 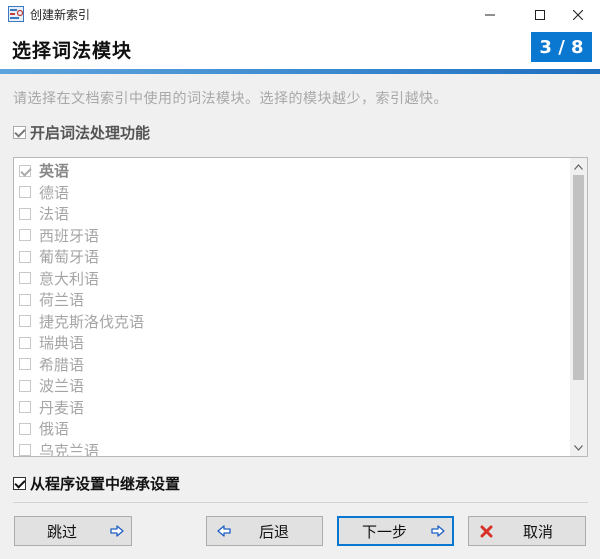 I want to click on page-title: 选择词法模块, so click(x=72, y=51).